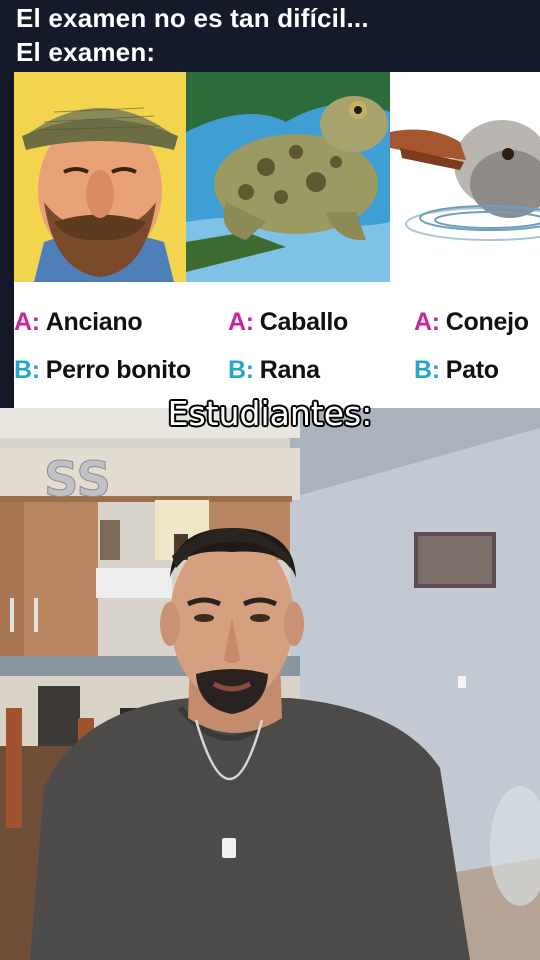 The image size is (540, 960). I want to click on option-a-image-1: A: Anciano, so click(78, 322).